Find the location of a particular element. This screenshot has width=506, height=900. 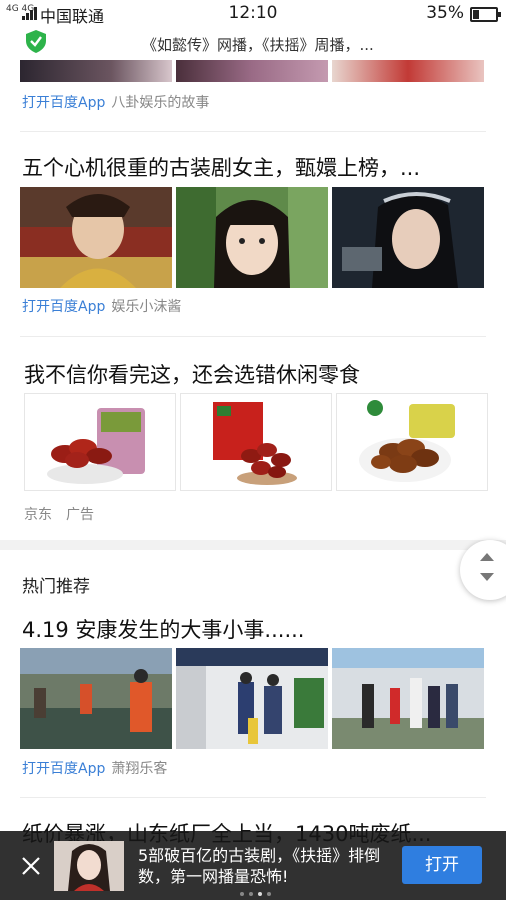

article-image-strip is located at coordinates (252, 71).